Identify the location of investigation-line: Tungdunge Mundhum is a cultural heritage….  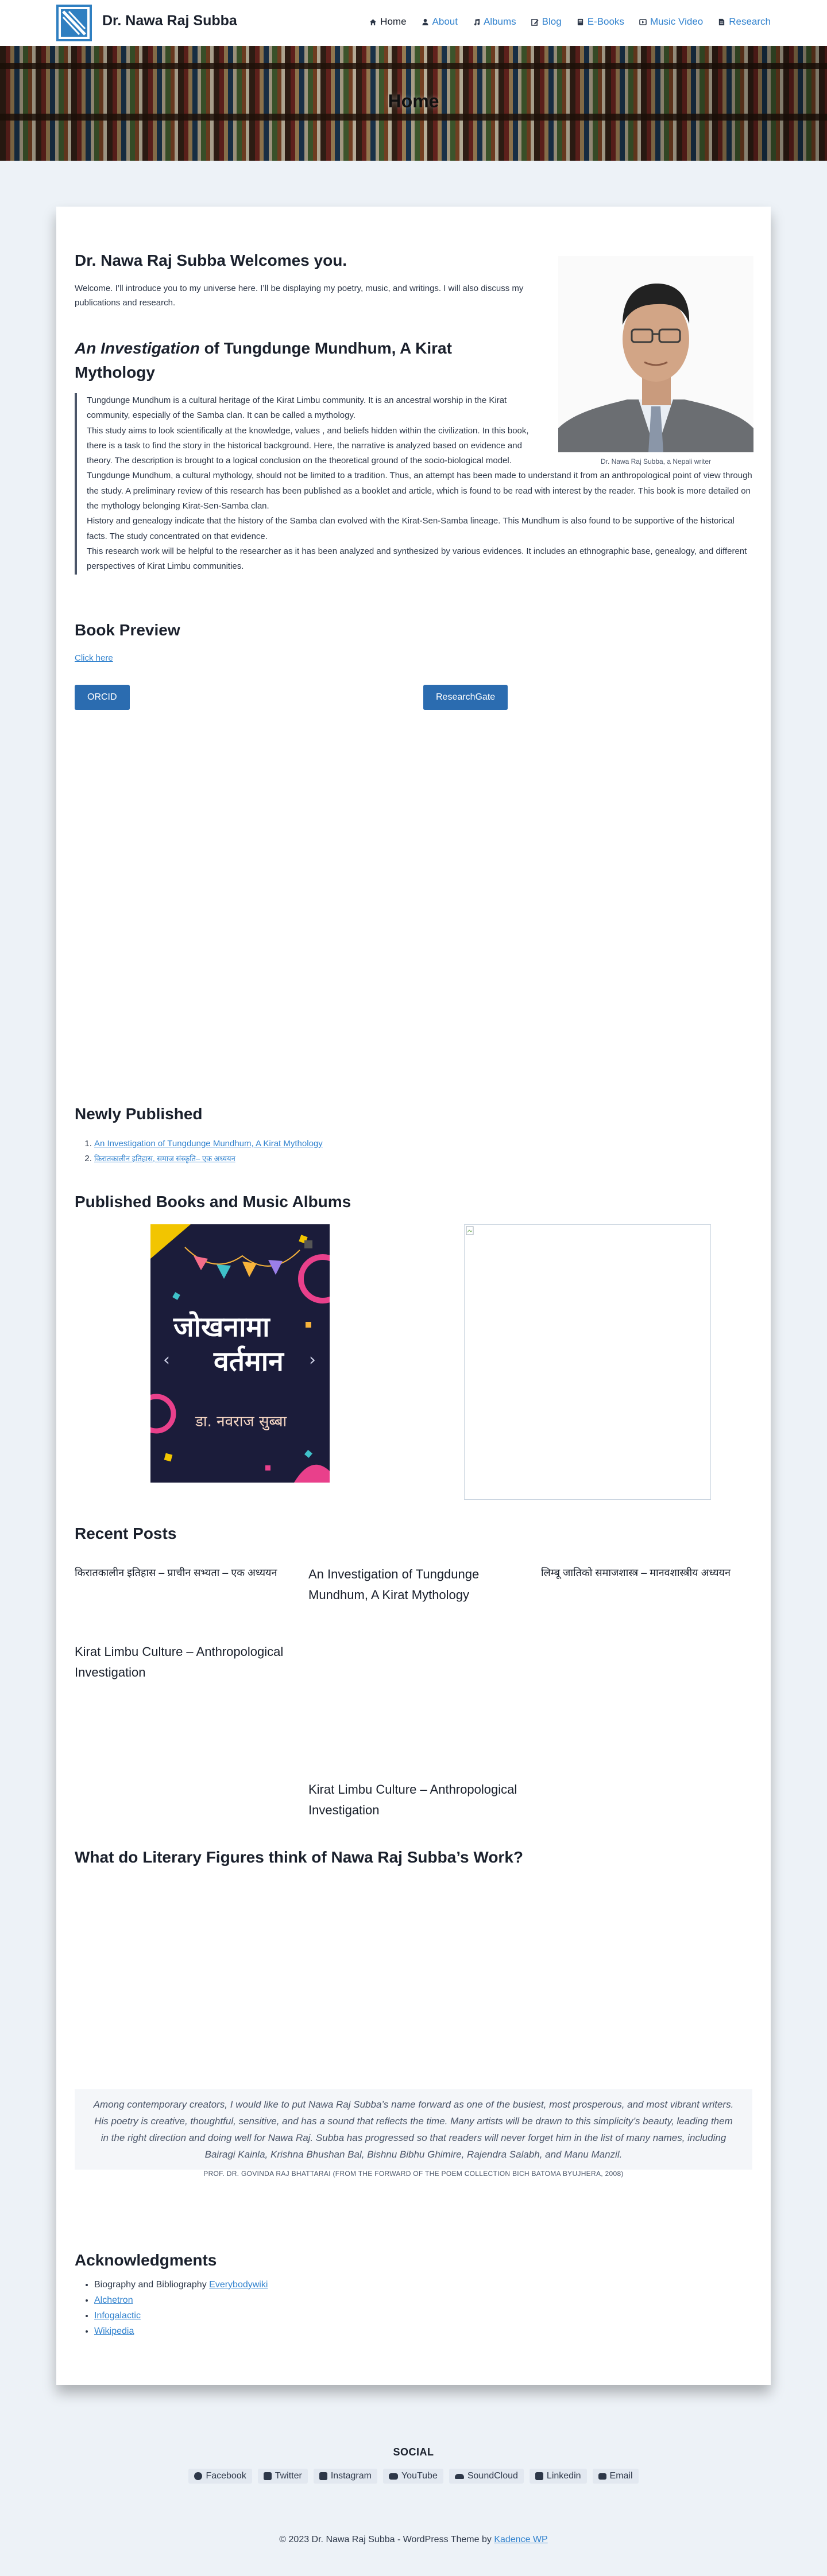
(297, 408).